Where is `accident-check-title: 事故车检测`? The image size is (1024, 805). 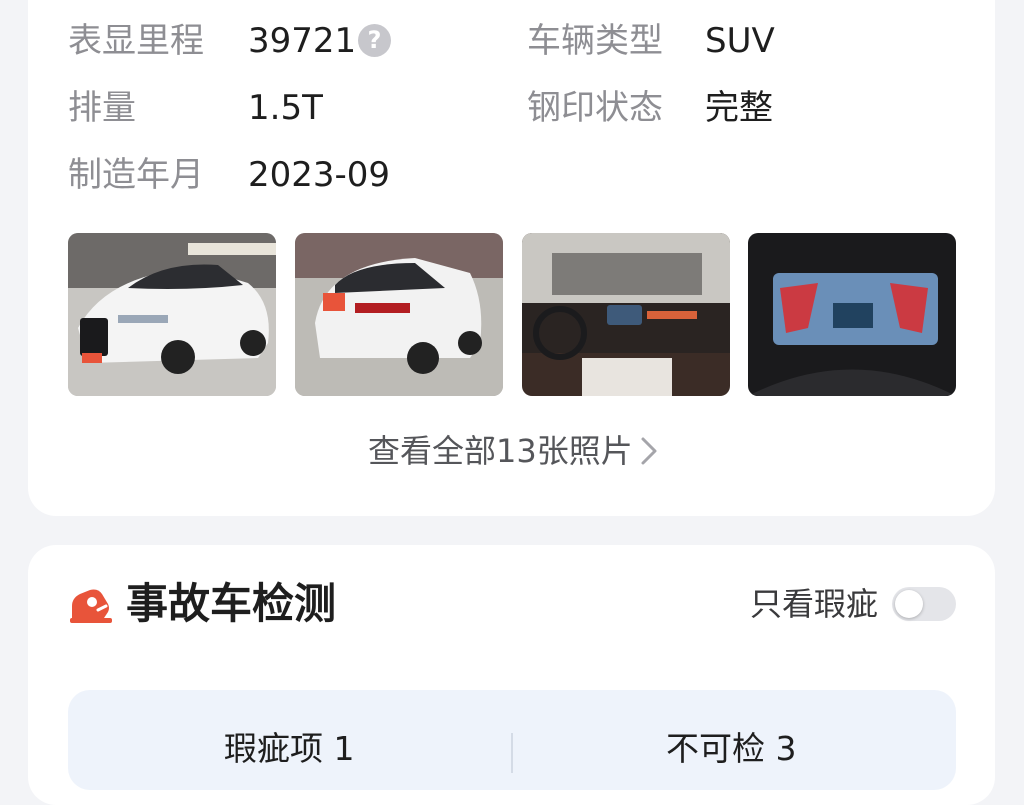 accident-check-title: 事故车检测 is located at coordinates (231, 603).